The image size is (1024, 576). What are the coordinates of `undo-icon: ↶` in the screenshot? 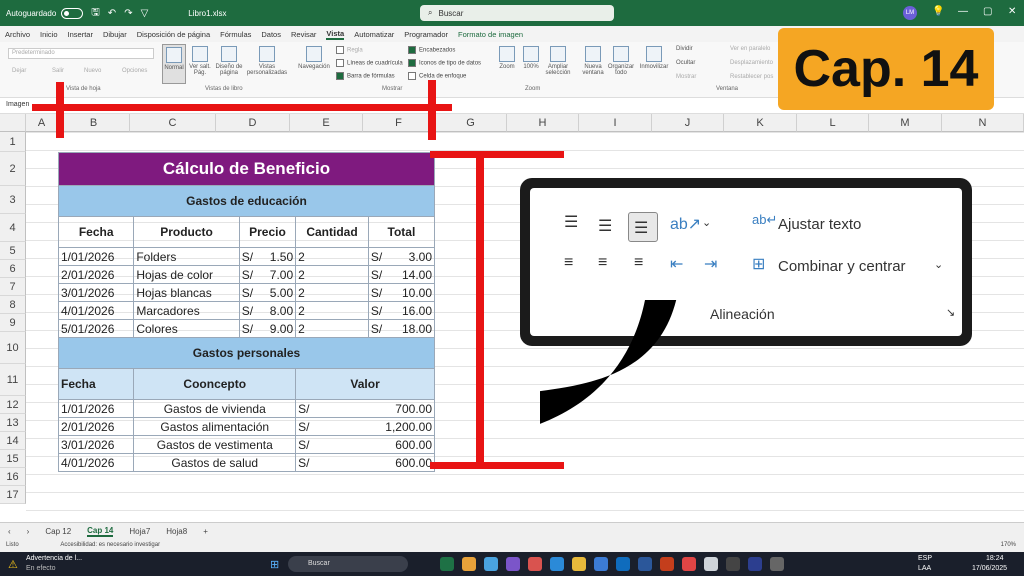 It's located at (112, 13).